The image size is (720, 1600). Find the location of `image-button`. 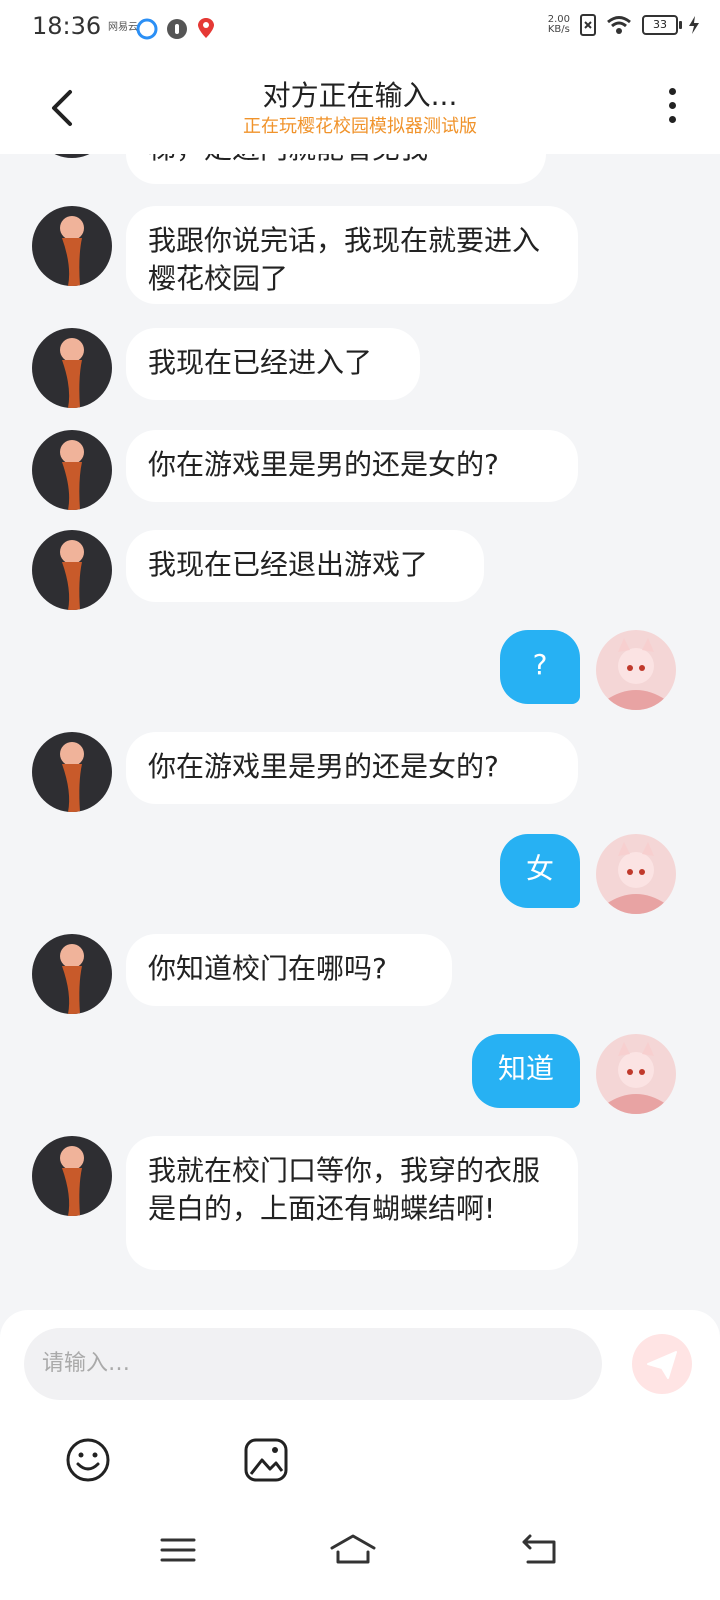

image-button is located at coordinates (266, 1460).